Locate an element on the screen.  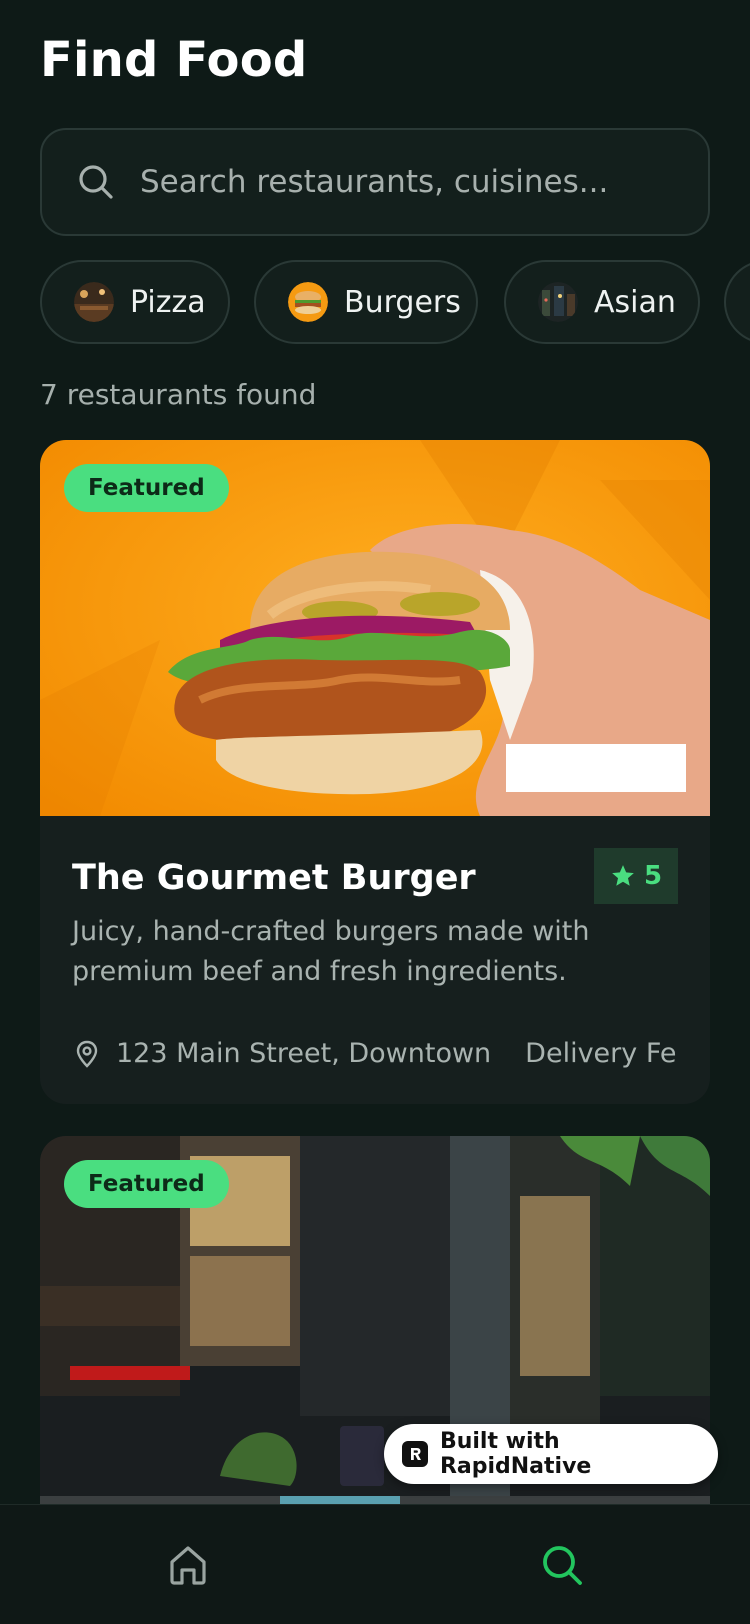
rapidnative-logo-icon is located at coordinates (415, 1454).